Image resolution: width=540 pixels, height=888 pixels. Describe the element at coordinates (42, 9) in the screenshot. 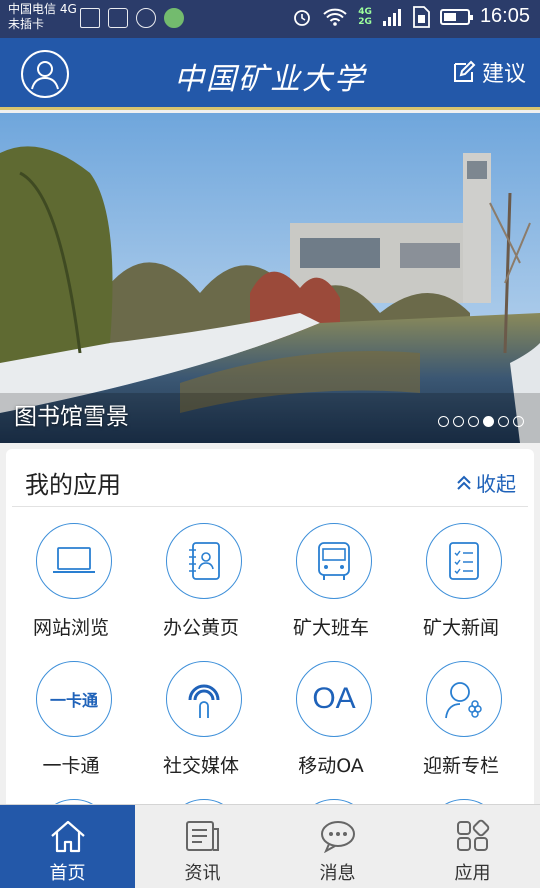

I see `carrier-name: 中国电信 4G` at that location.